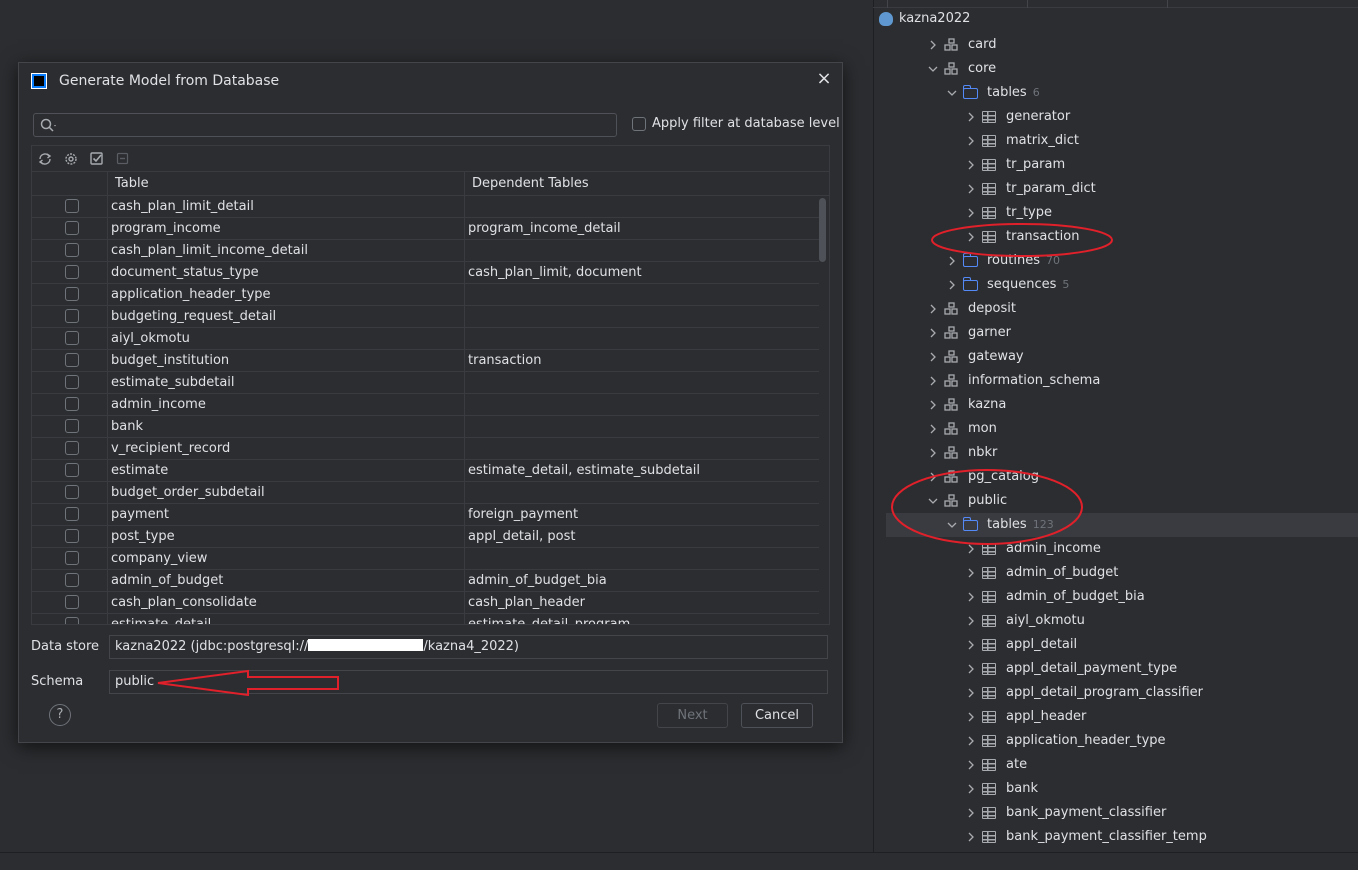 The image size is (1358, 870). Describe the element at coordinates (1116, 213) in the screenshot. I see `tree-item-table: tr_type` at that location.